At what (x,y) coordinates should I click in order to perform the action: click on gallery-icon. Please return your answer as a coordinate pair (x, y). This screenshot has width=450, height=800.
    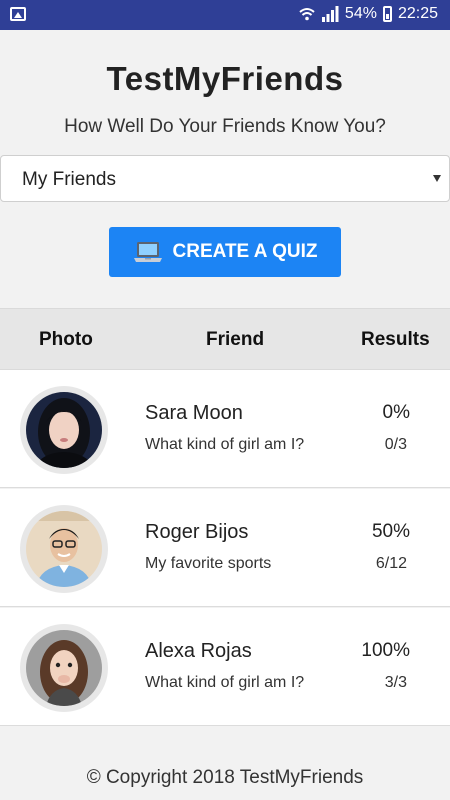
    Looking at the image, I should click on (18, 14).